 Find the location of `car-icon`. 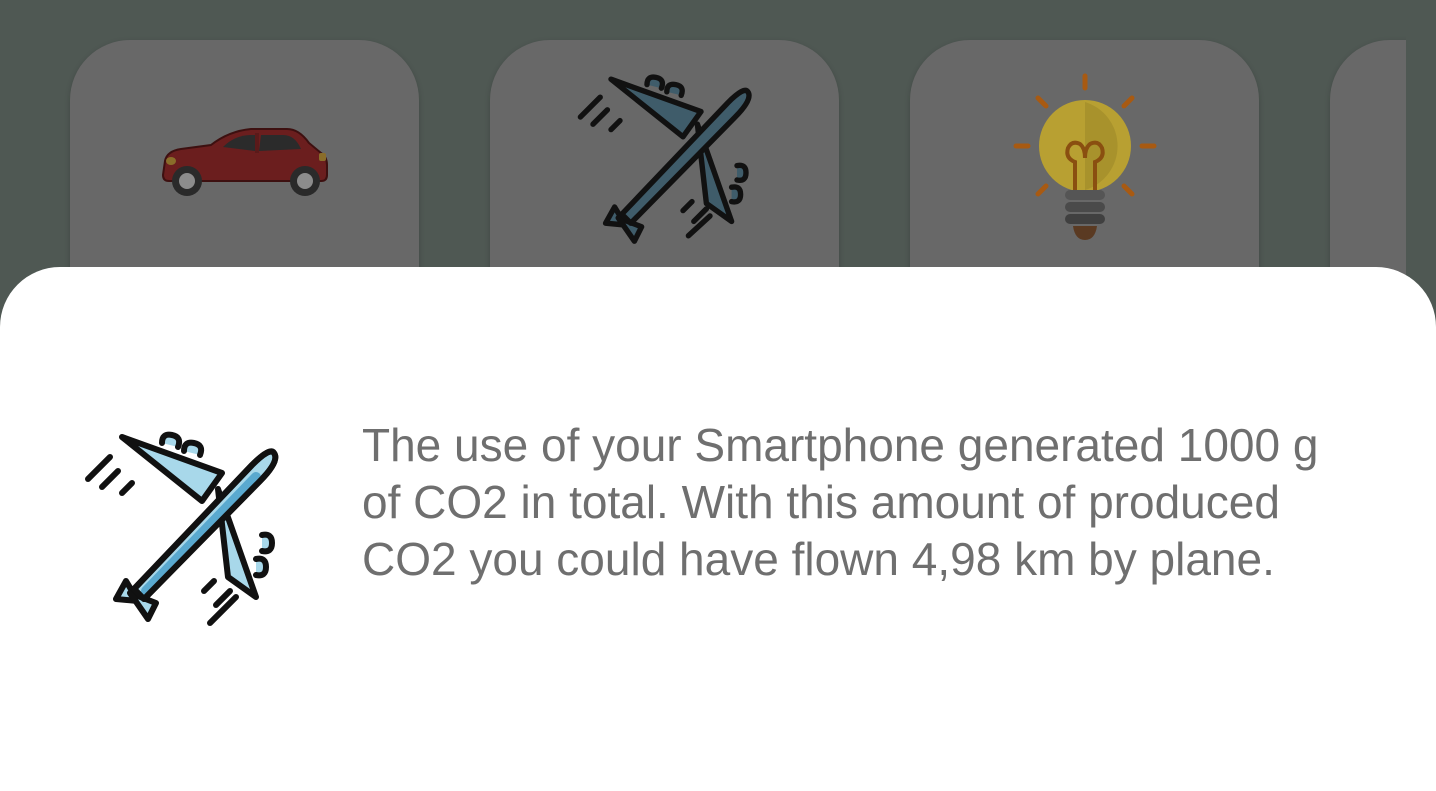

car-icon is located at coordinates (244, 162).